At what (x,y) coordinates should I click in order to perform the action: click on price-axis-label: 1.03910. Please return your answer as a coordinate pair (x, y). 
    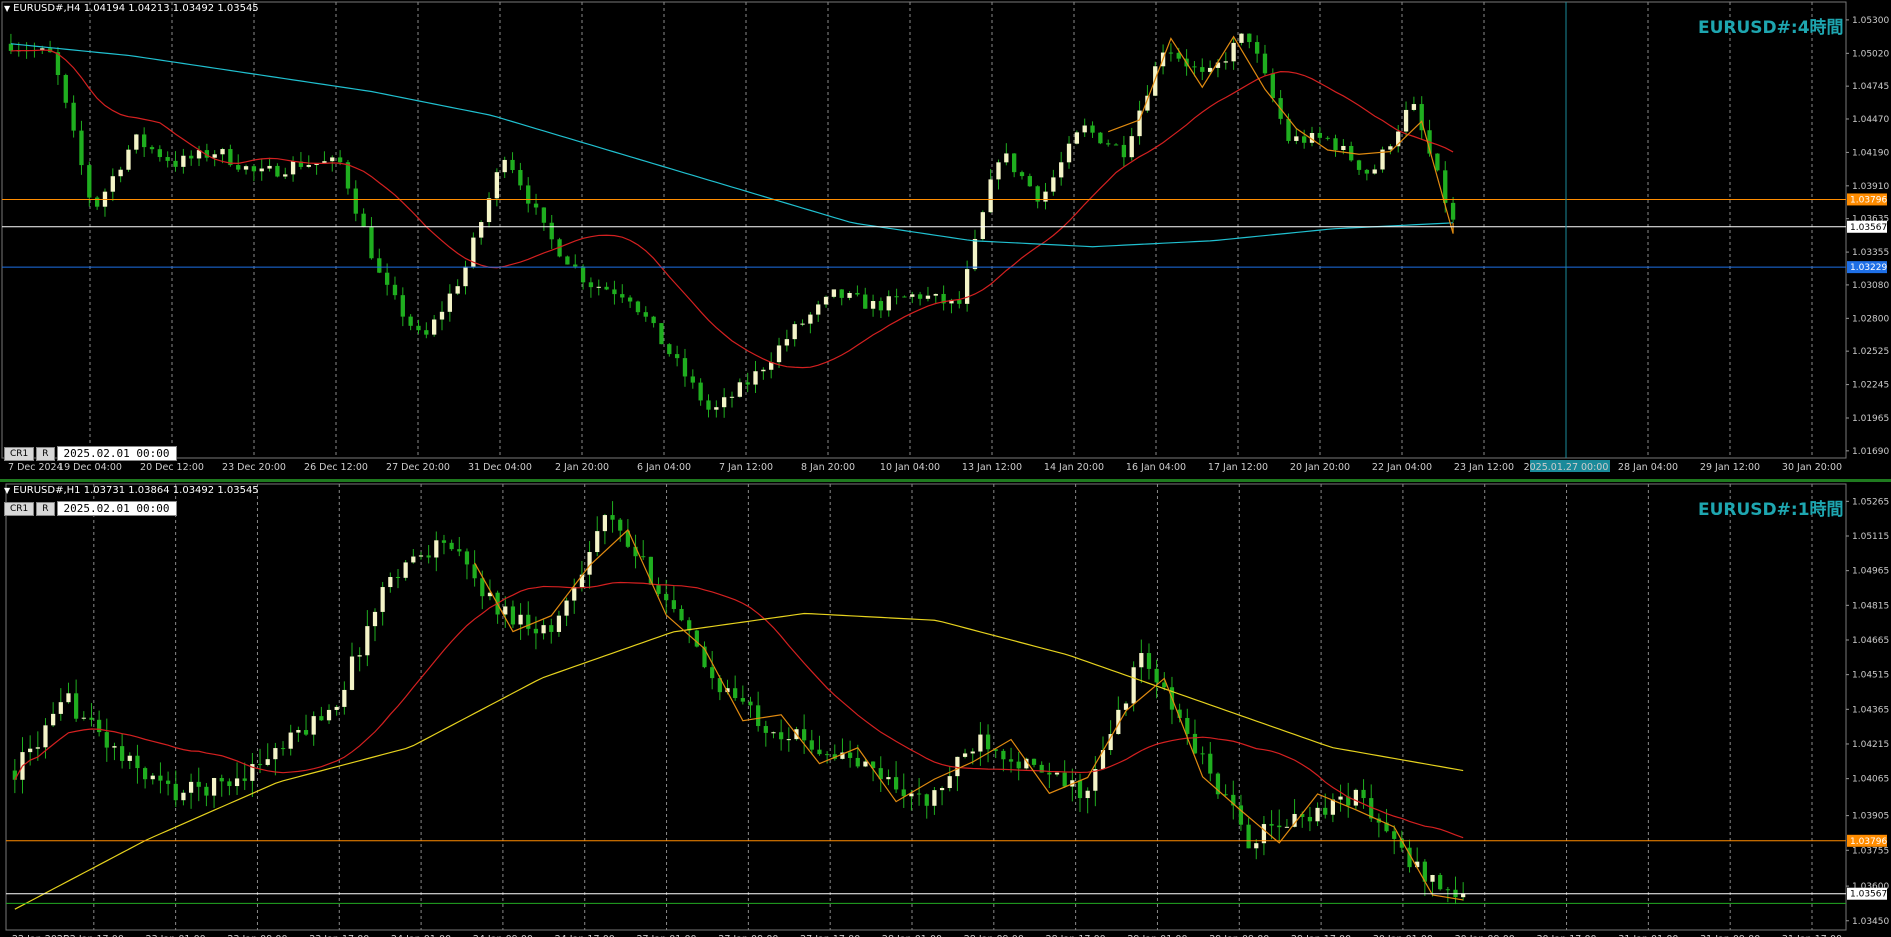
    Looking at the image, I should click on (1870, 187).